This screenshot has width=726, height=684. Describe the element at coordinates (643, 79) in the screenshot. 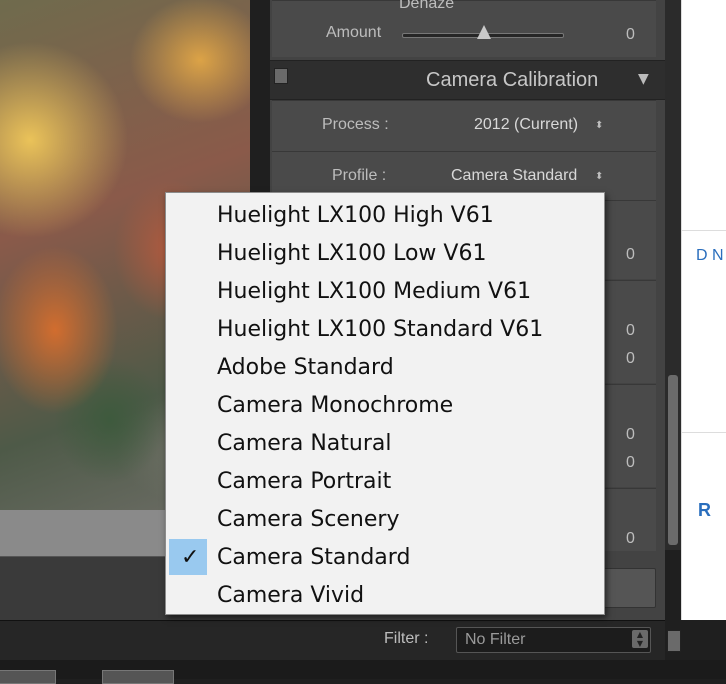

I see `collapse-triangle-icon: ▼` at that location.